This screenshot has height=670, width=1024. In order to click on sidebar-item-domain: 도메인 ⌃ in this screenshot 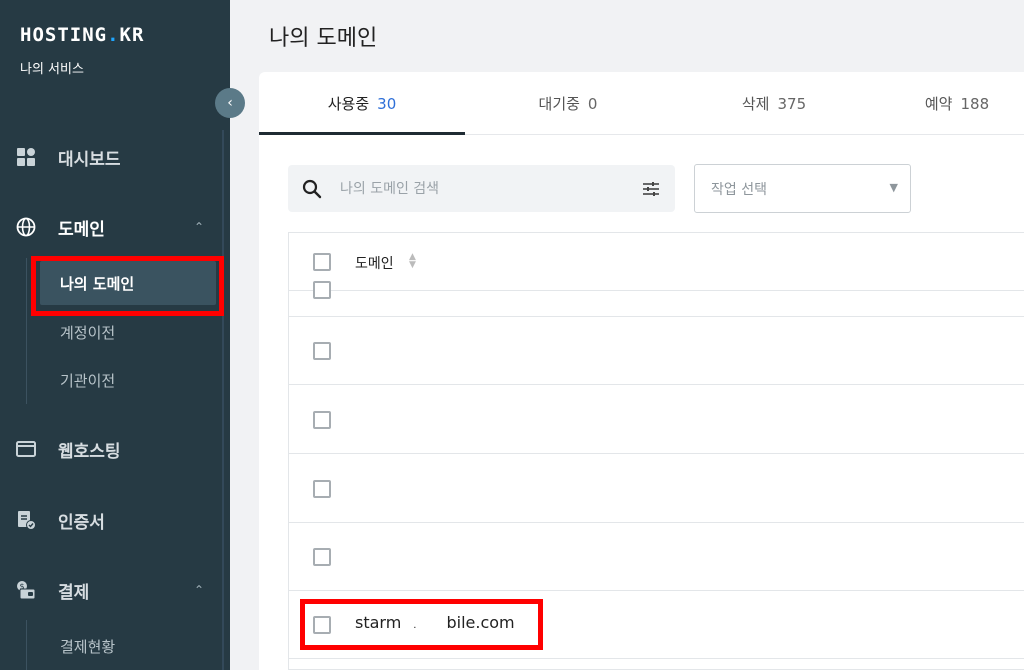, I will do `click(111, 227)`.